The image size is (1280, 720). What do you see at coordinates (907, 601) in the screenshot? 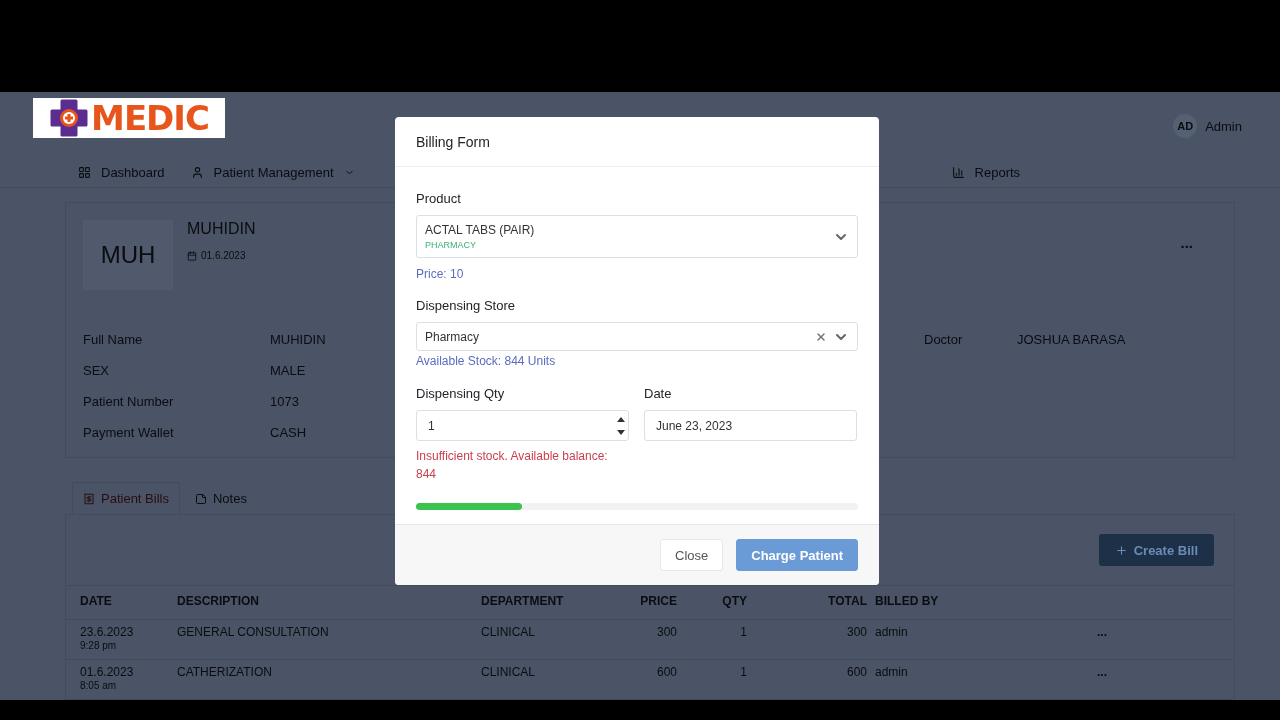
I see `column-header: BILLED BY` at bounding box center [907, 601].